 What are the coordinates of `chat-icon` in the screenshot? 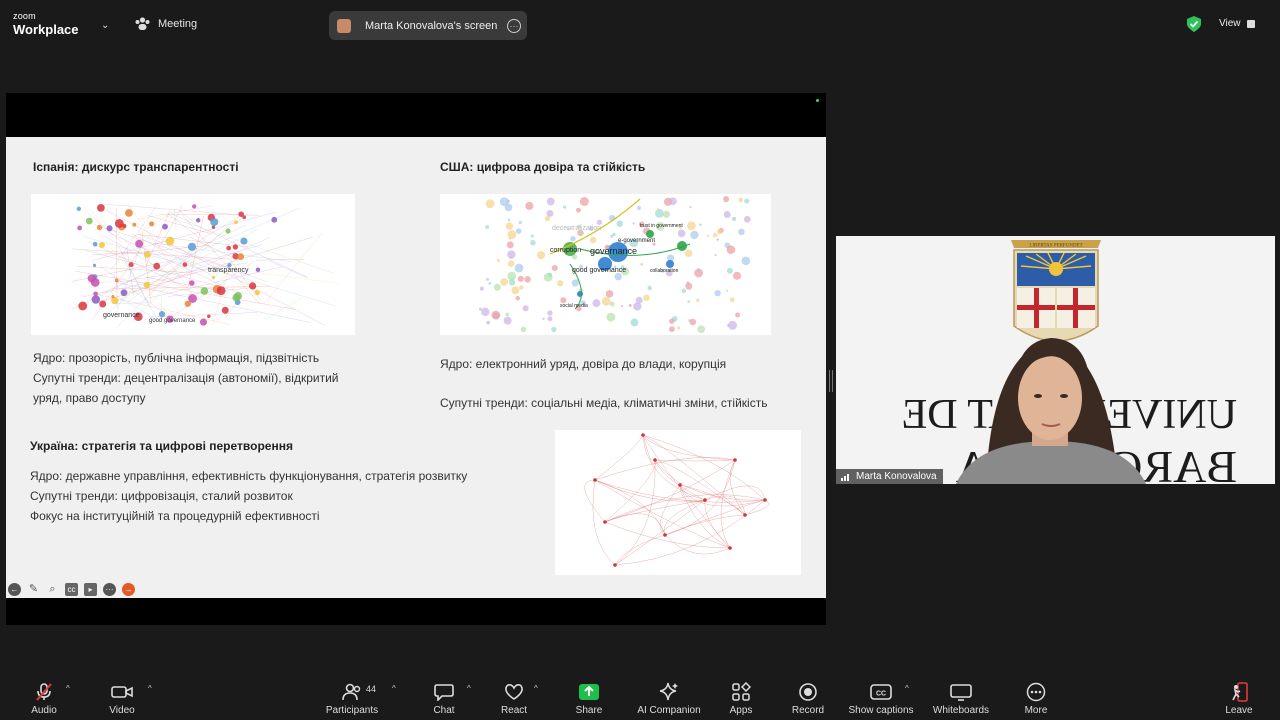 It's located at (444, 692).